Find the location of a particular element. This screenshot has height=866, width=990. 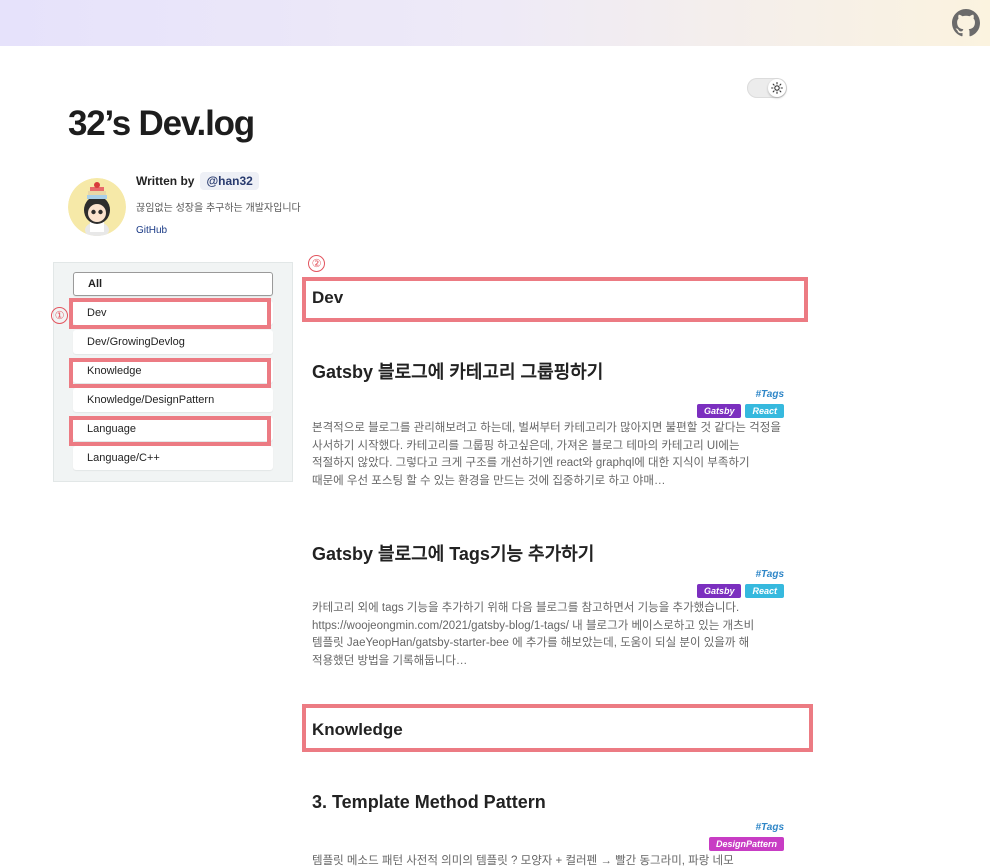

annotation-marker-2: ② is located at coordinates (316, 263).